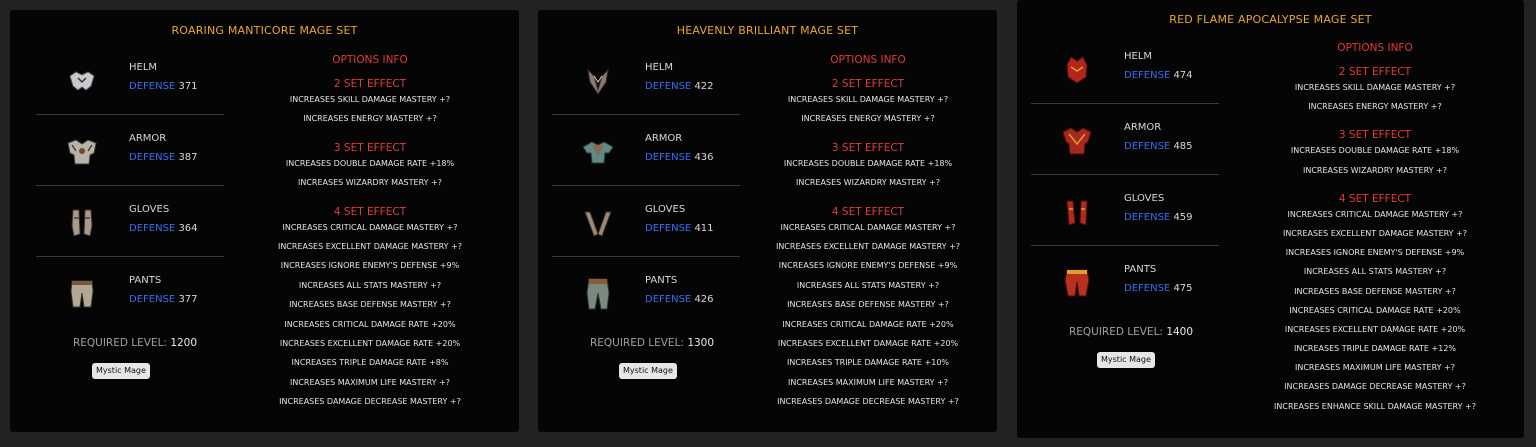 The width and height of the screenshot is (1536, 447). Describe the element at coordinates (188, 86) in the screenshot. I see `defense-value: 371` at that location.